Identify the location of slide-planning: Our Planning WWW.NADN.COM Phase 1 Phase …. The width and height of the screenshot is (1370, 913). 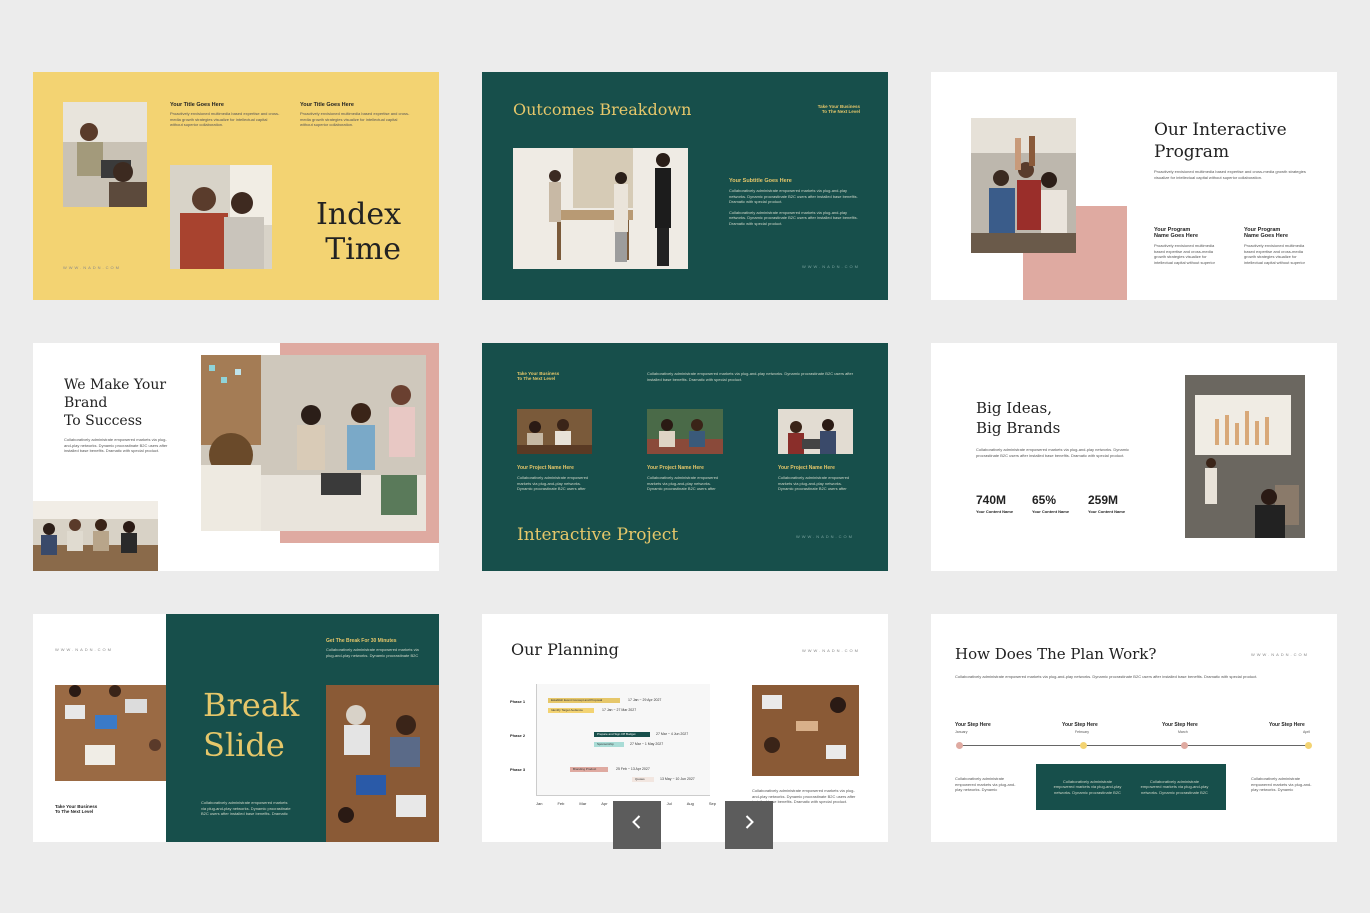
(685, 728).